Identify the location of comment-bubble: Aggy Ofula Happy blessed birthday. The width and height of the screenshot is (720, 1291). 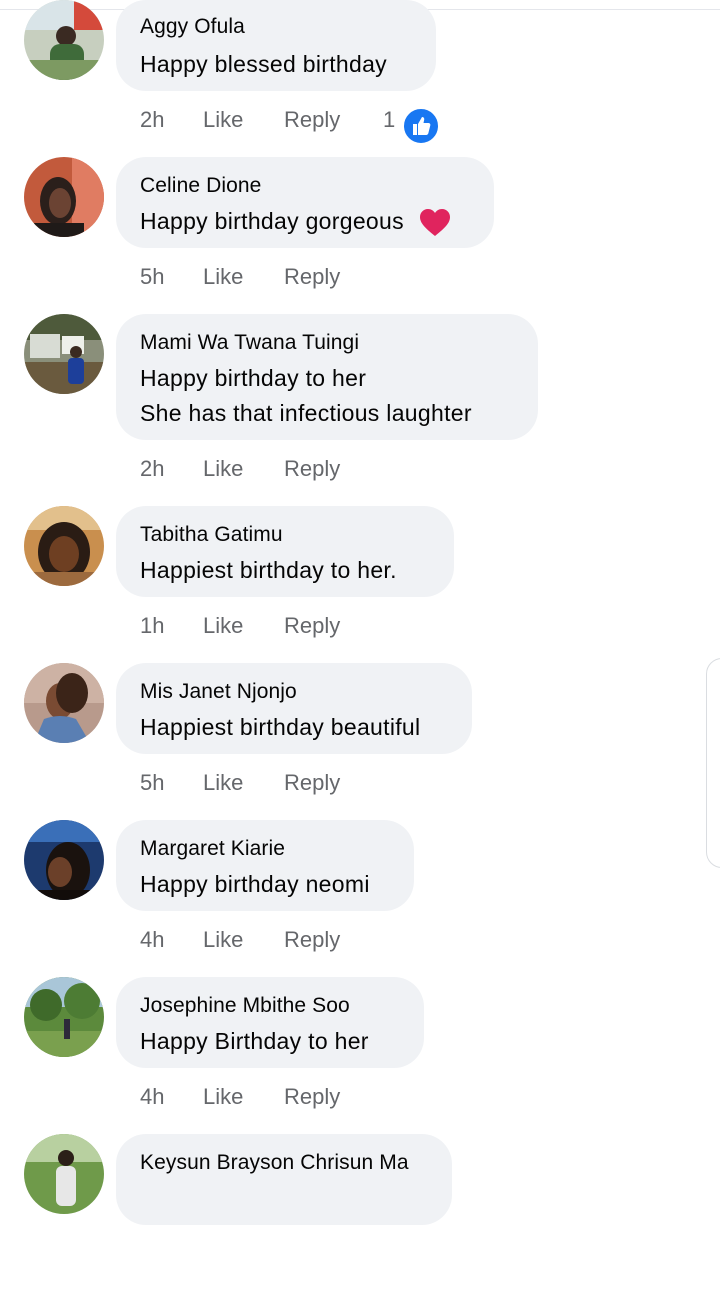
(276, 45).